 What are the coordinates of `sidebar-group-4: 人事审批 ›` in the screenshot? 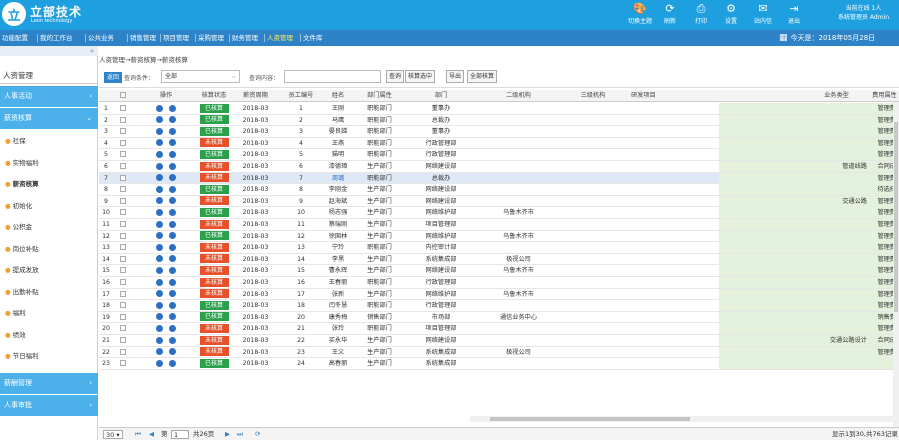 It's located at (49, 405).